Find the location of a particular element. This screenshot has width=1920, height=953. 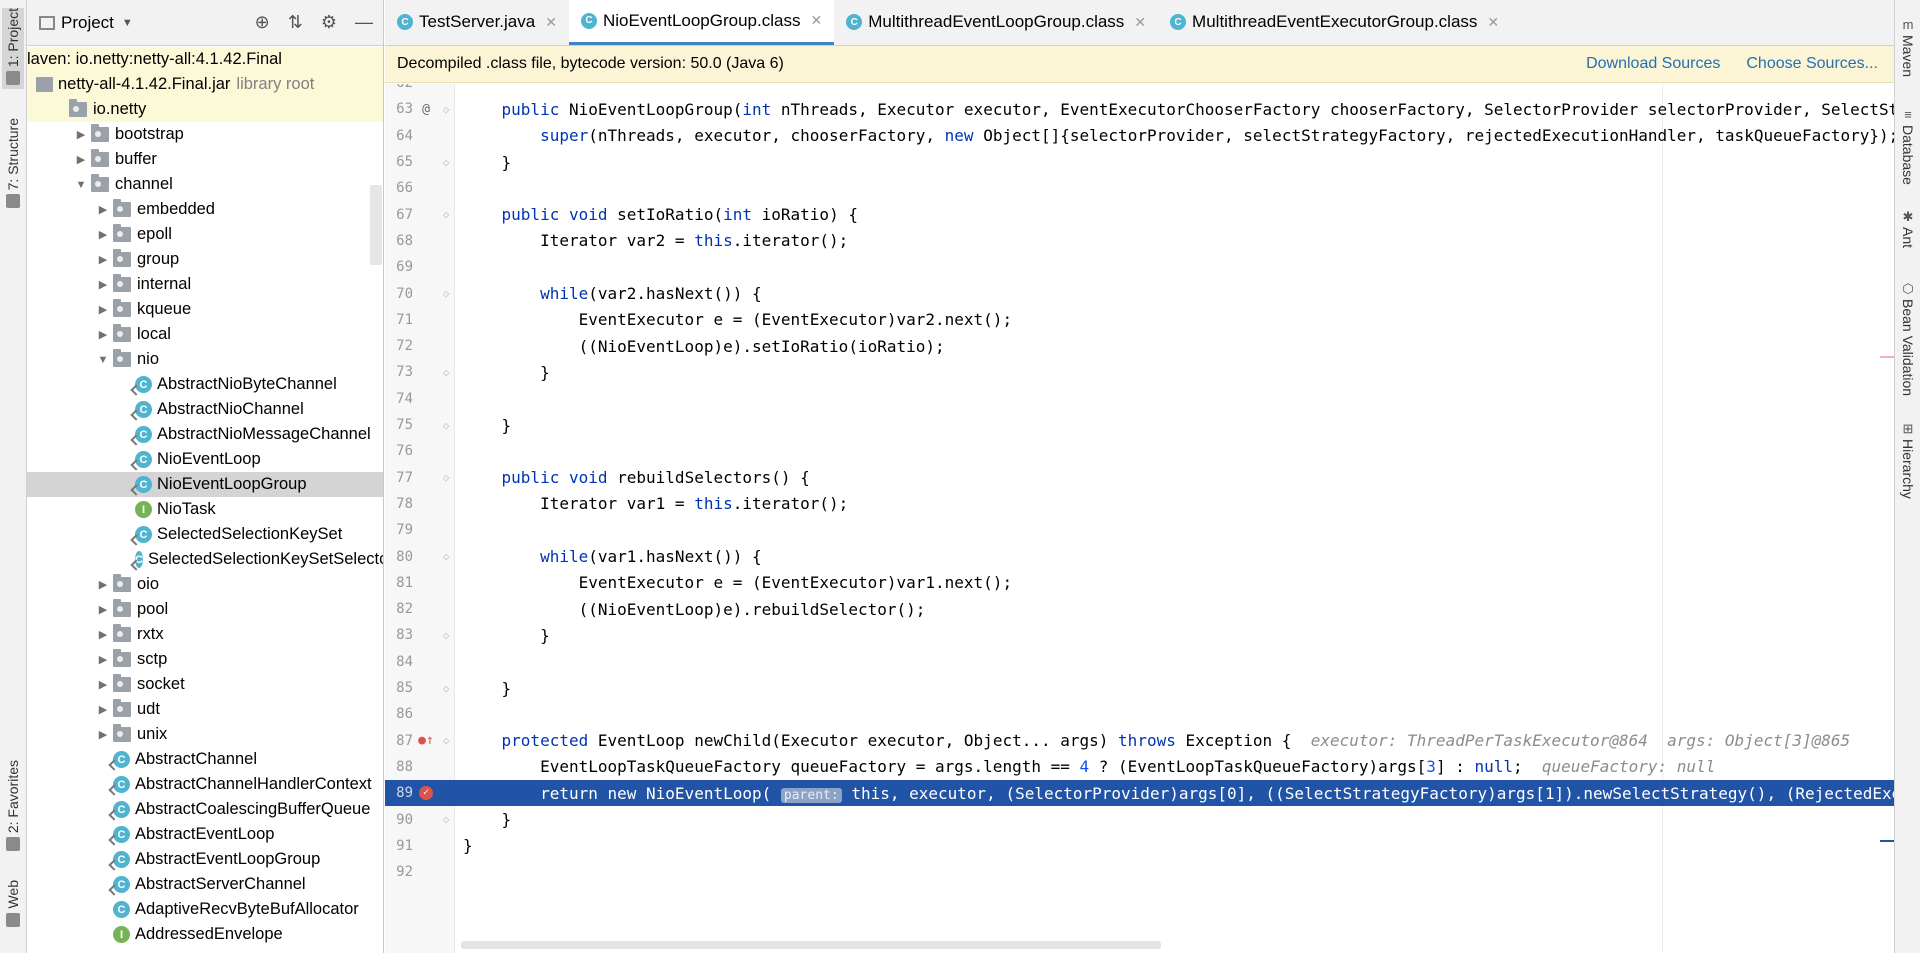

error-stripe-mark is located at coordinates (1887, 357).